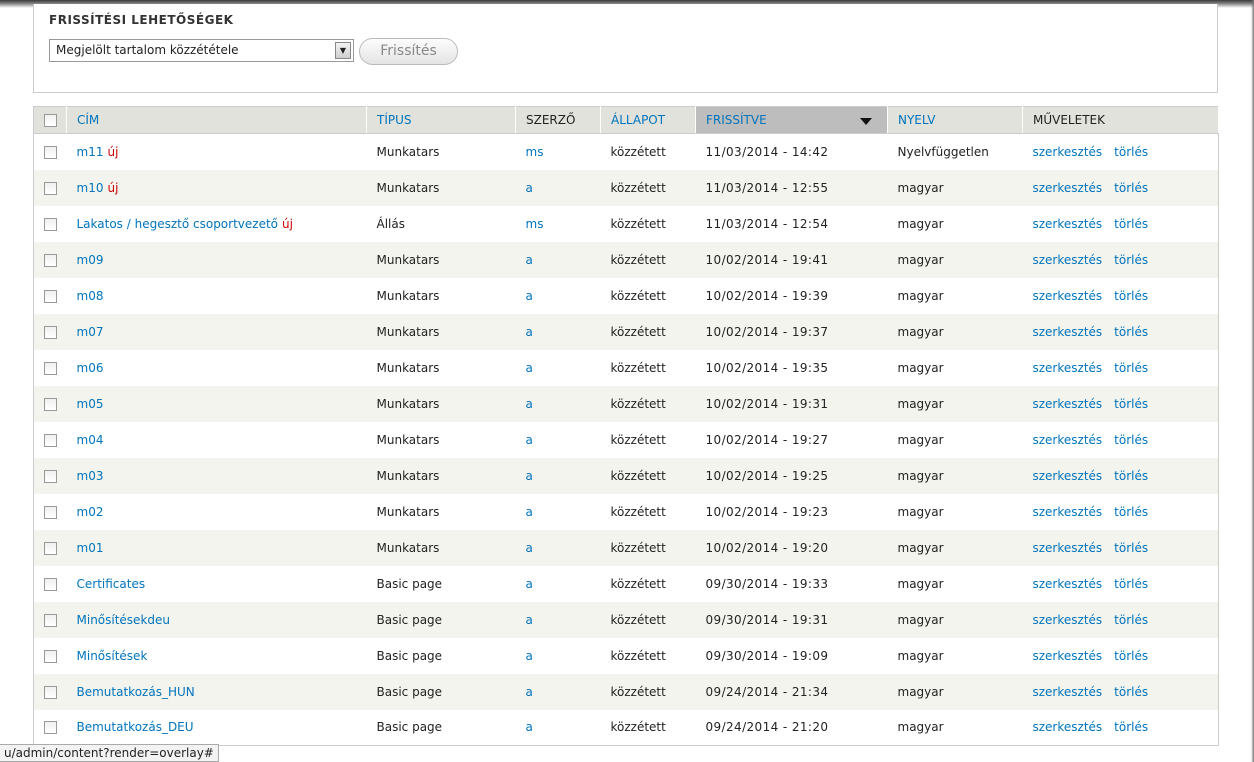 This screenshot has width=1254, height=762. I want to click on title-link: m07, so click(90, 332).